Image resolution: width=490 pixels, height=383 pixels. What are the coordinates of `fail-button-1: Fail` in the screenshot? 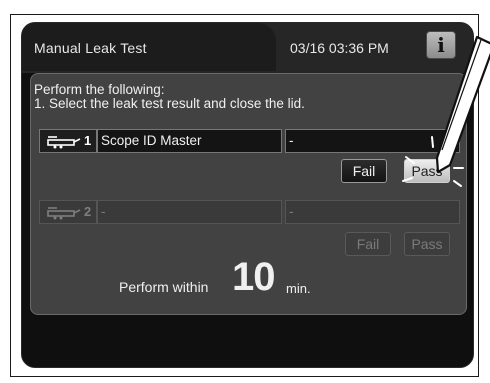 It's located at (364, 171).